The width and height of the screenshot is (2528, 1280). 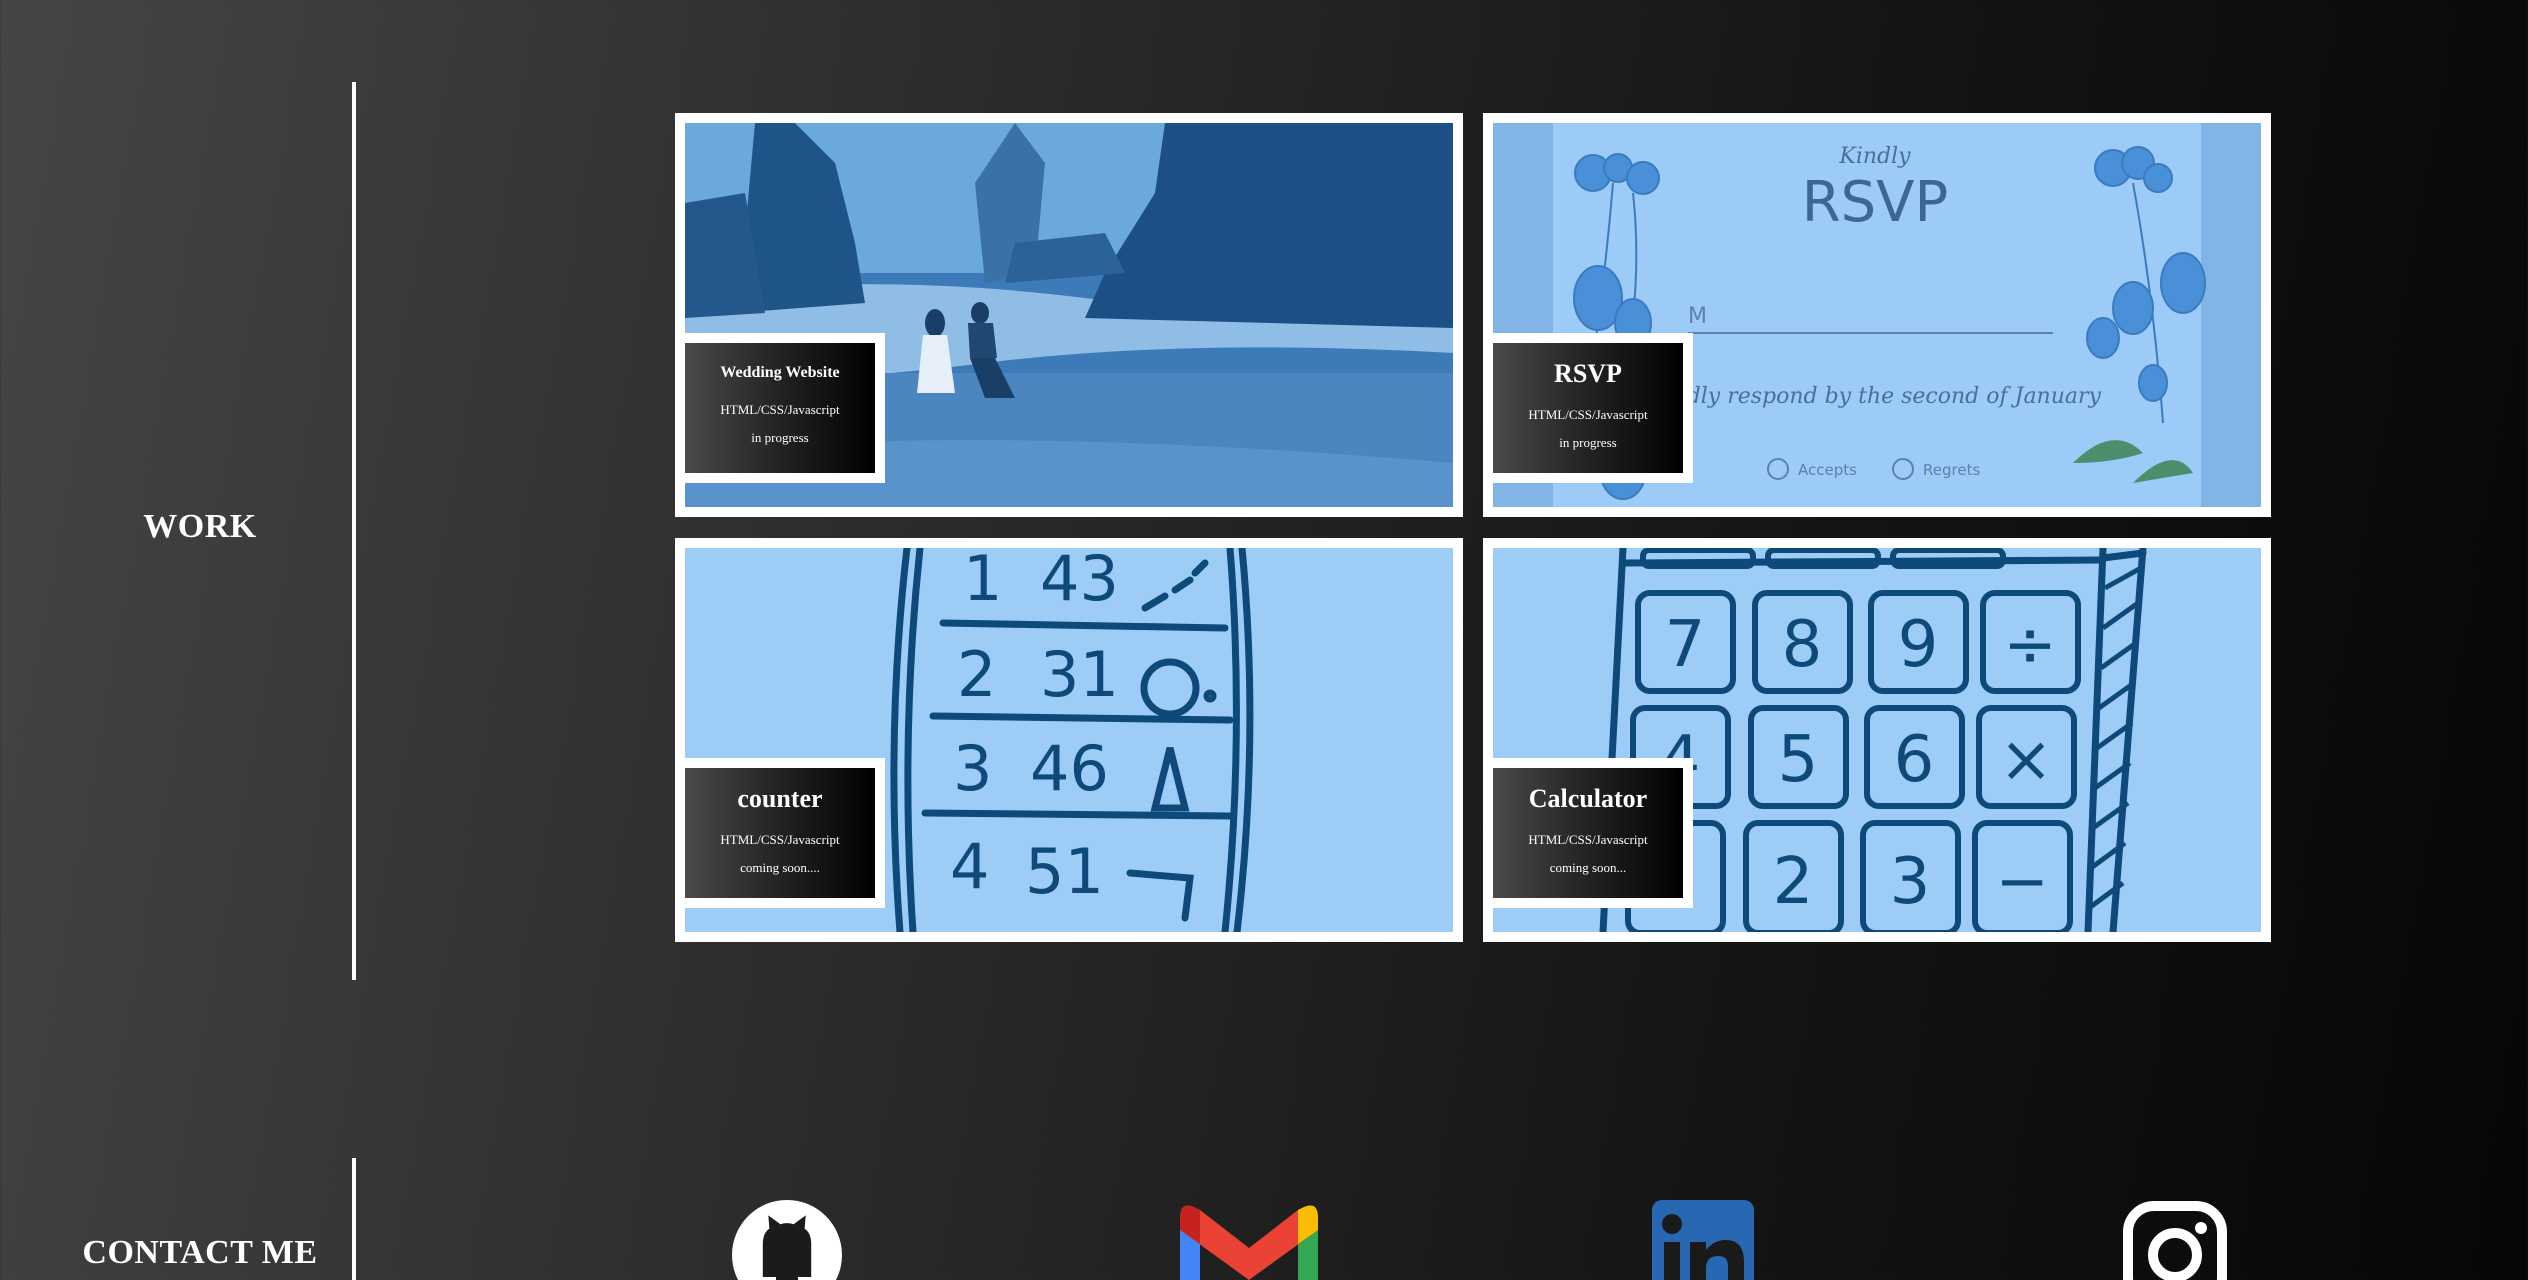 I want to click on gmail-icon, so click(x=1249, y=1240).